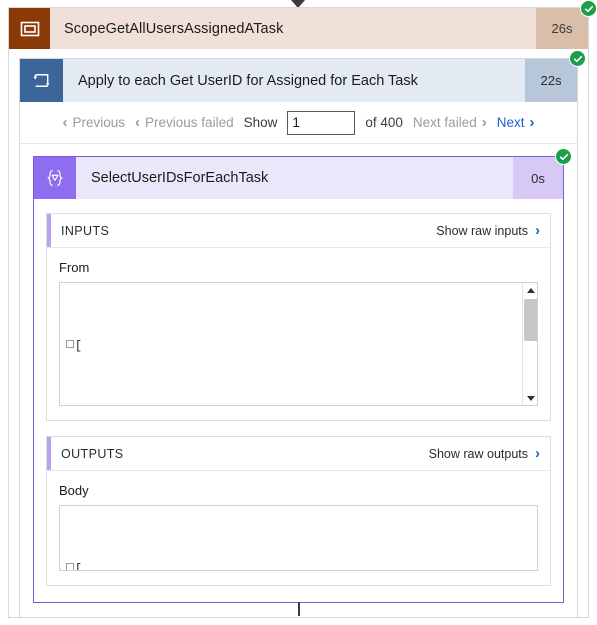 The height and width of the screenshot is (625, 597). I want to click on action-success-badge, so click(563, 156).